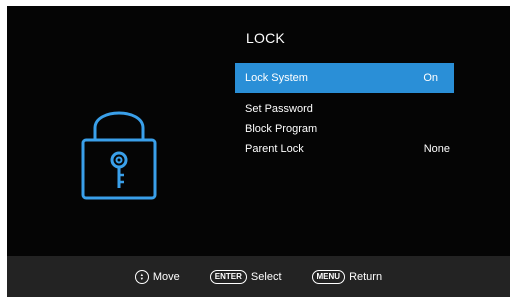  Describe the element at coordinates (166, 276) in the screenshot. I see `move-hint-label: Move` at that location.